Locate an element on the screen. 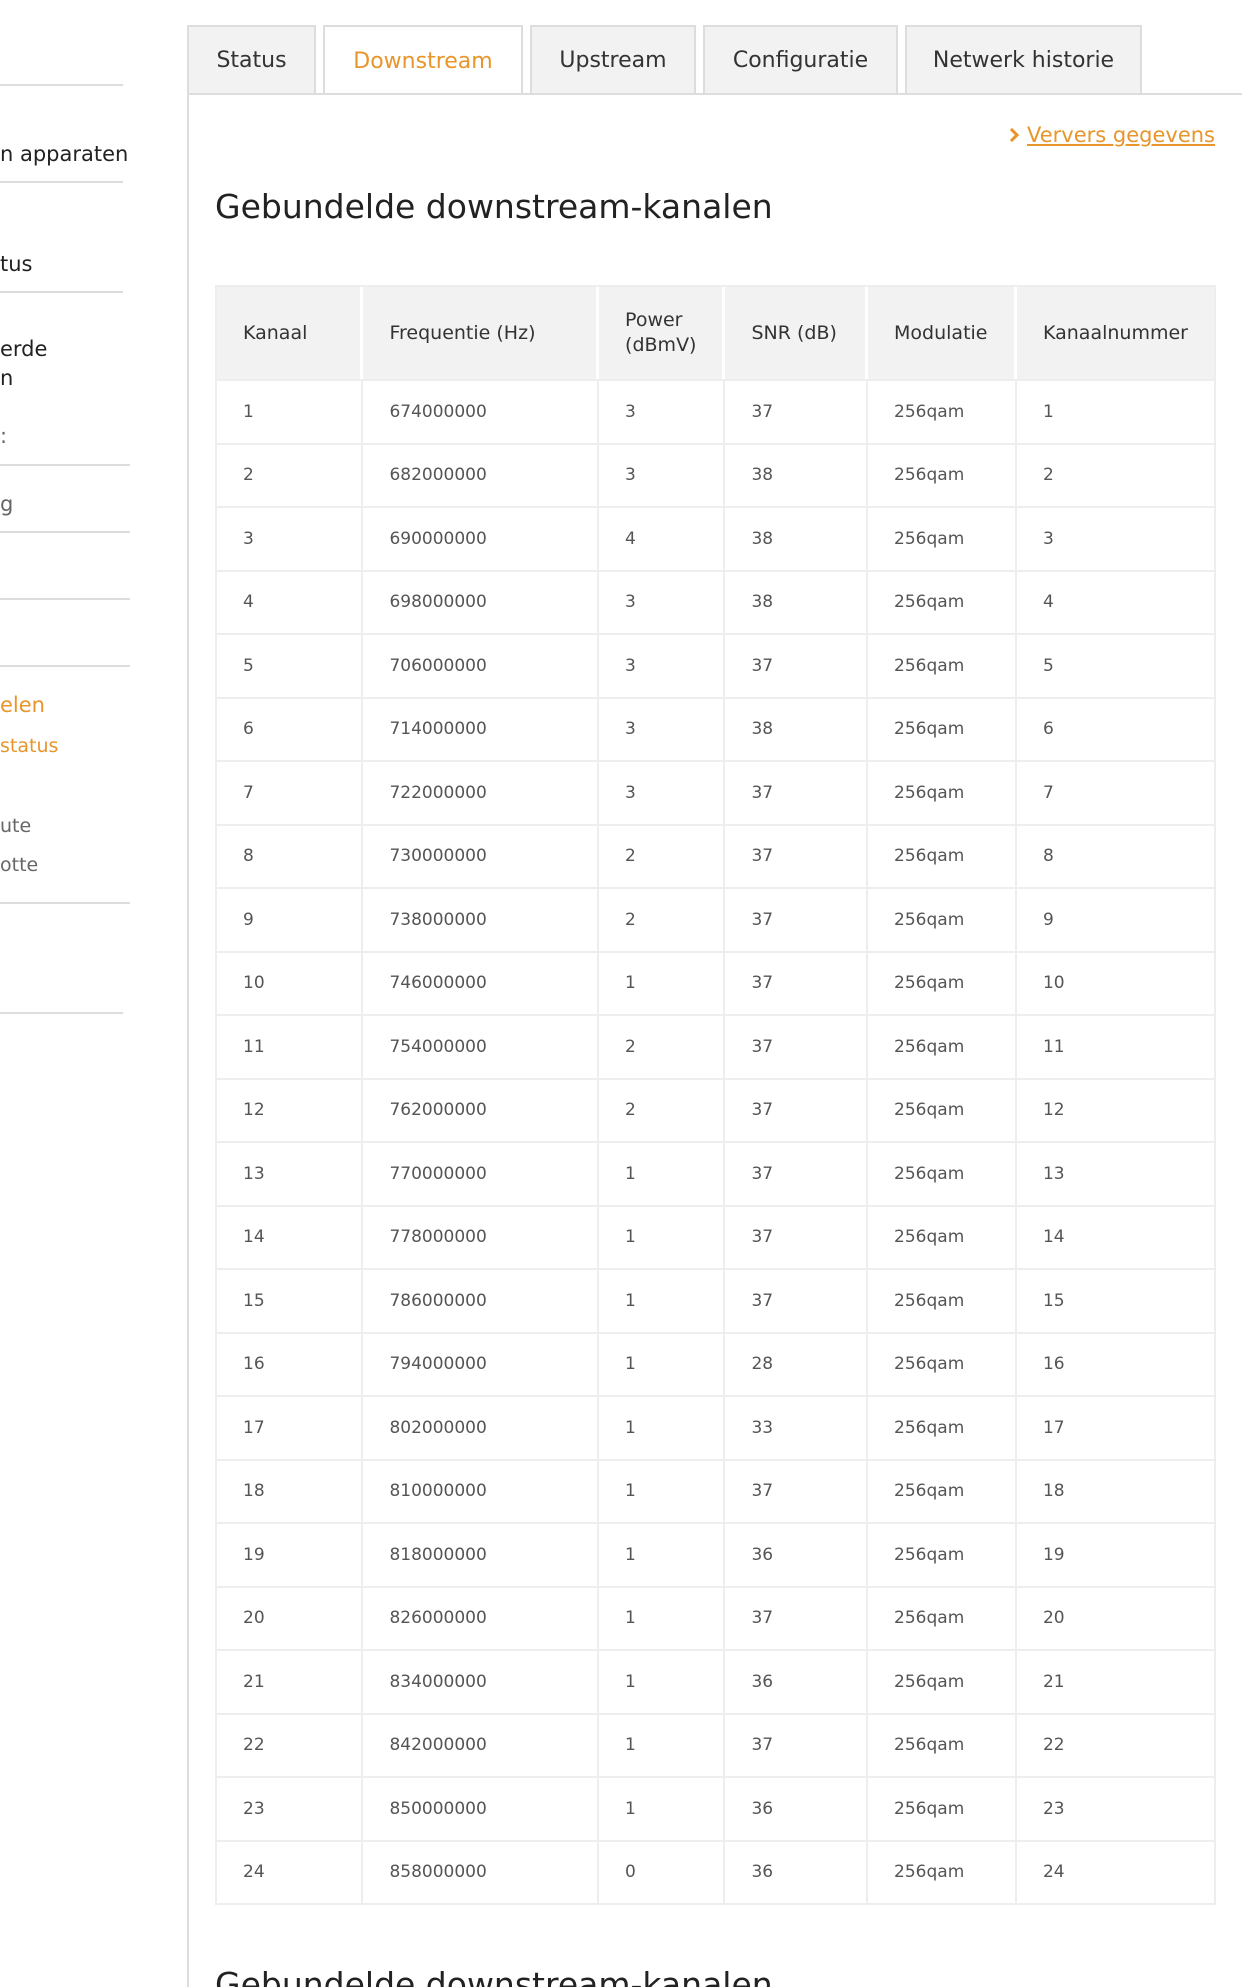 This screenshot has width=1242, height=1987. table-row: 6 714000000 3 38 256qam 6 is located at coordinates (715, 728).